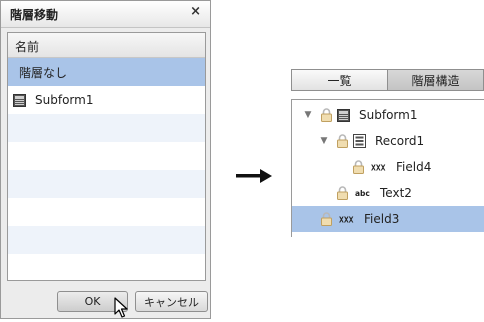  I want to click on list-item-subform1: Subform1, so click(106, 100).